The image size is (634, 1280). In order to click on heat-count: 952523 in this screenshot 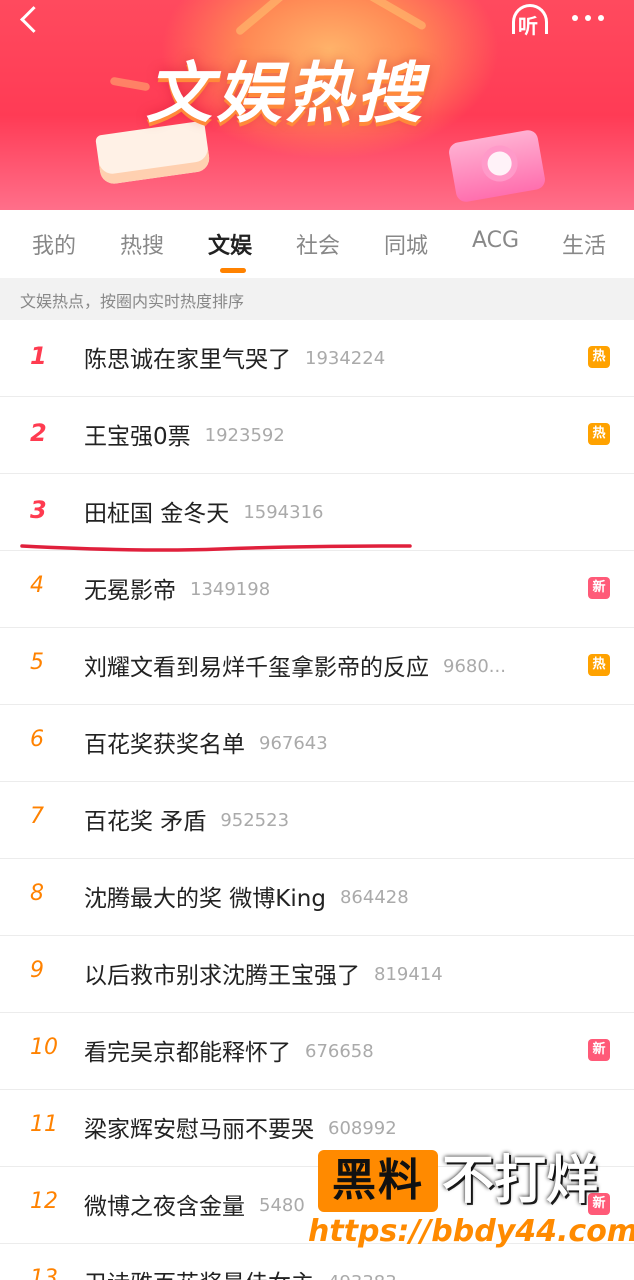, I will do `click(255, 820)`.